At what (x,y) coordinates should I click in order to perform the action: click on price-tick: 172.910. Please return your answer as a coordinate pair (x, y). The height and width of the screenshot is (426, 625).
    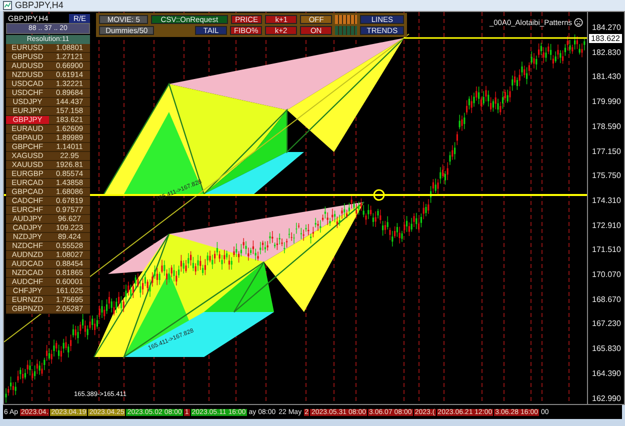
    Looking at the image, I should click on (606, 225).